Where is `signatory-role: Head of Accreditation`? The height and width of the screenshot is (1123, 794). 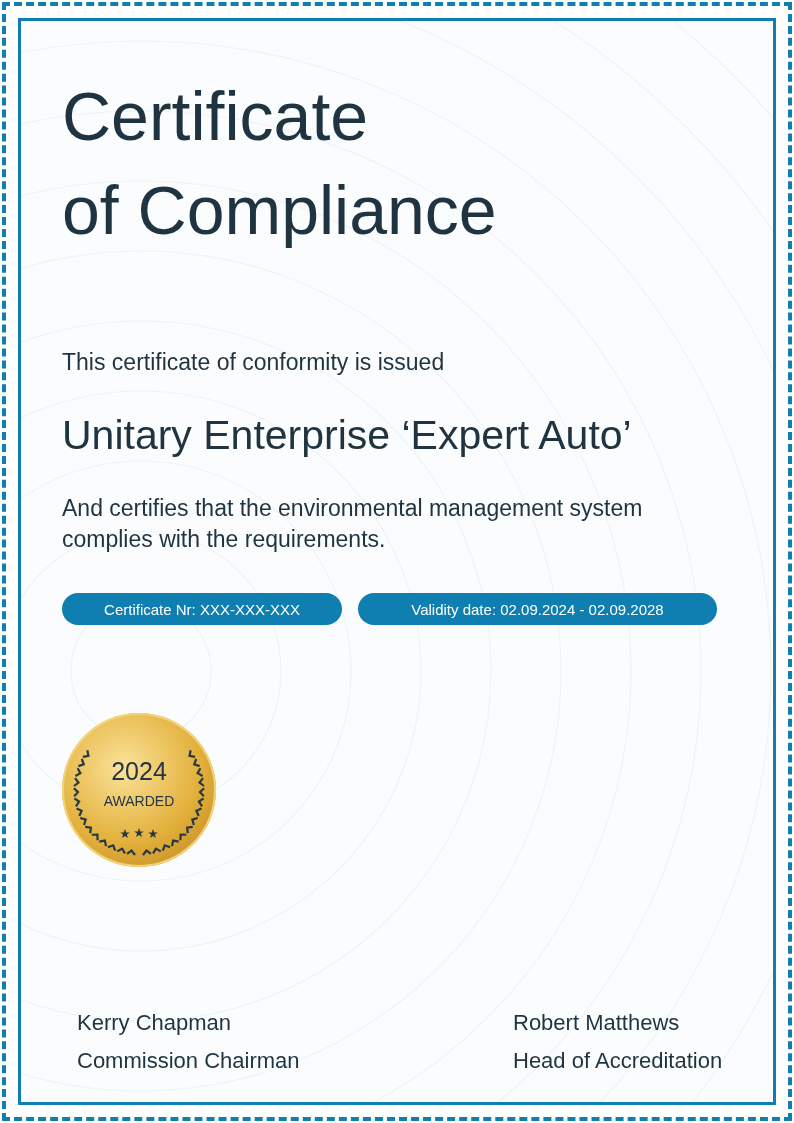
signatory-role: Head of Accreditation is located at coordinates (618, 1061).